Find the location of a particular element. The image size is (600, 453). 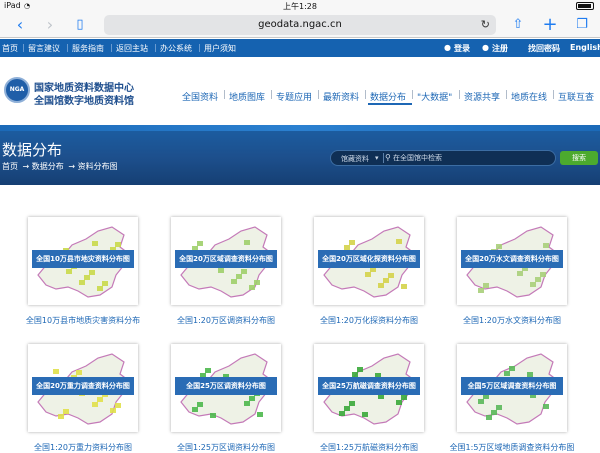

map-card-caption-link: 全国1:20万区调资料分布图 is located at coordinates (226, 320).